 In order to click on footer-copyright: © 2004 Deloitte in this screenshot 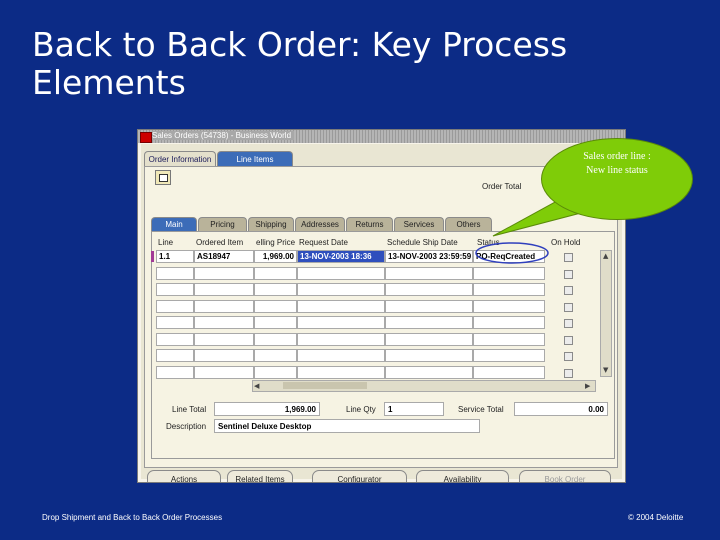, I will do `click(656, 517)`.